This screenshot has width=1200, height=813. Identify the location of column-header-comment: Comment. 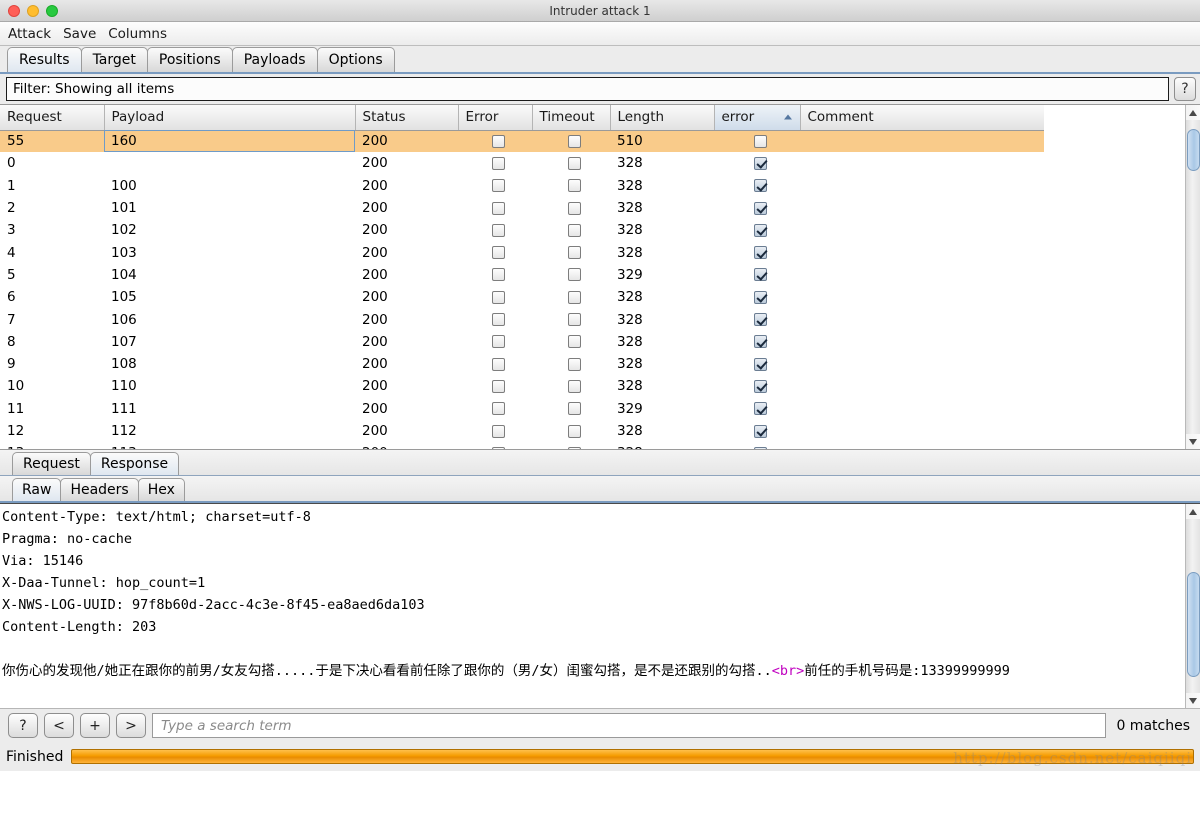
(922, 118).